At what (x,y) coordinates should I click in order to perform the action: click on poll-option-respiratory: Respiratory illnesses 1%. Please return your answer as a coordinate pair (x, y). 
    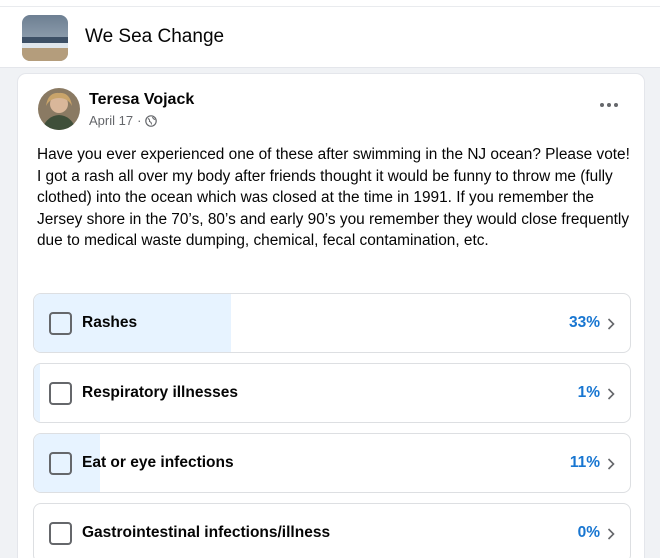
    Looking at the image, I should click on (332, 393).